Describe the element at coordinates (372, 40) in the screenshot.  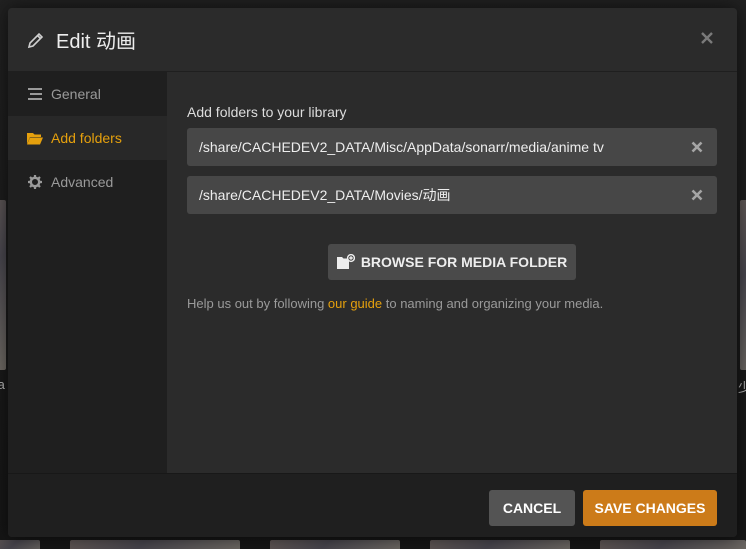
I see `modal-header: Edit 动画` at that location.